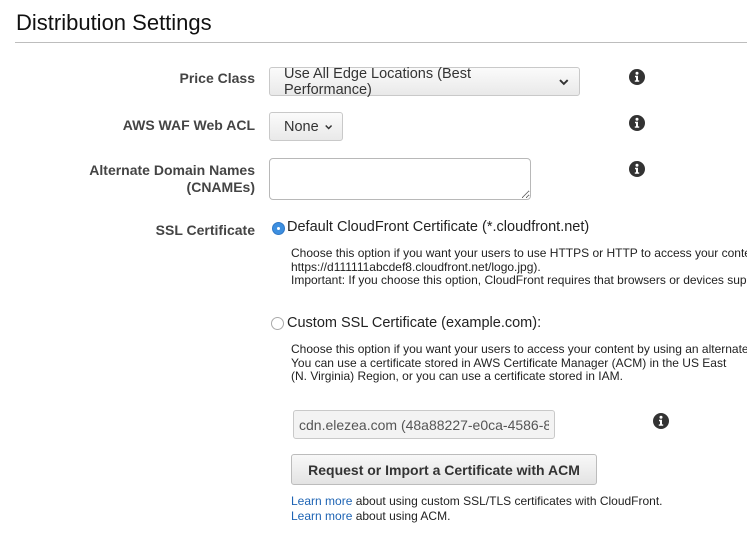 The image size is (747, 547). I want to click on waf-label: AWS WAF Web ACL, so click(188, 125).